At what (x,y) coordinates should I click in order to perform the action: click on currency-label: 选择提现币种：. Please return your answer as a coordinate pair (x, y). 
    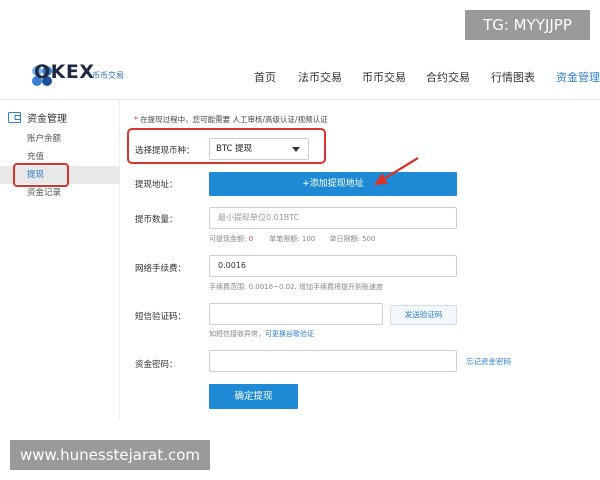
    Looking at the image, I should click on (165, 151).